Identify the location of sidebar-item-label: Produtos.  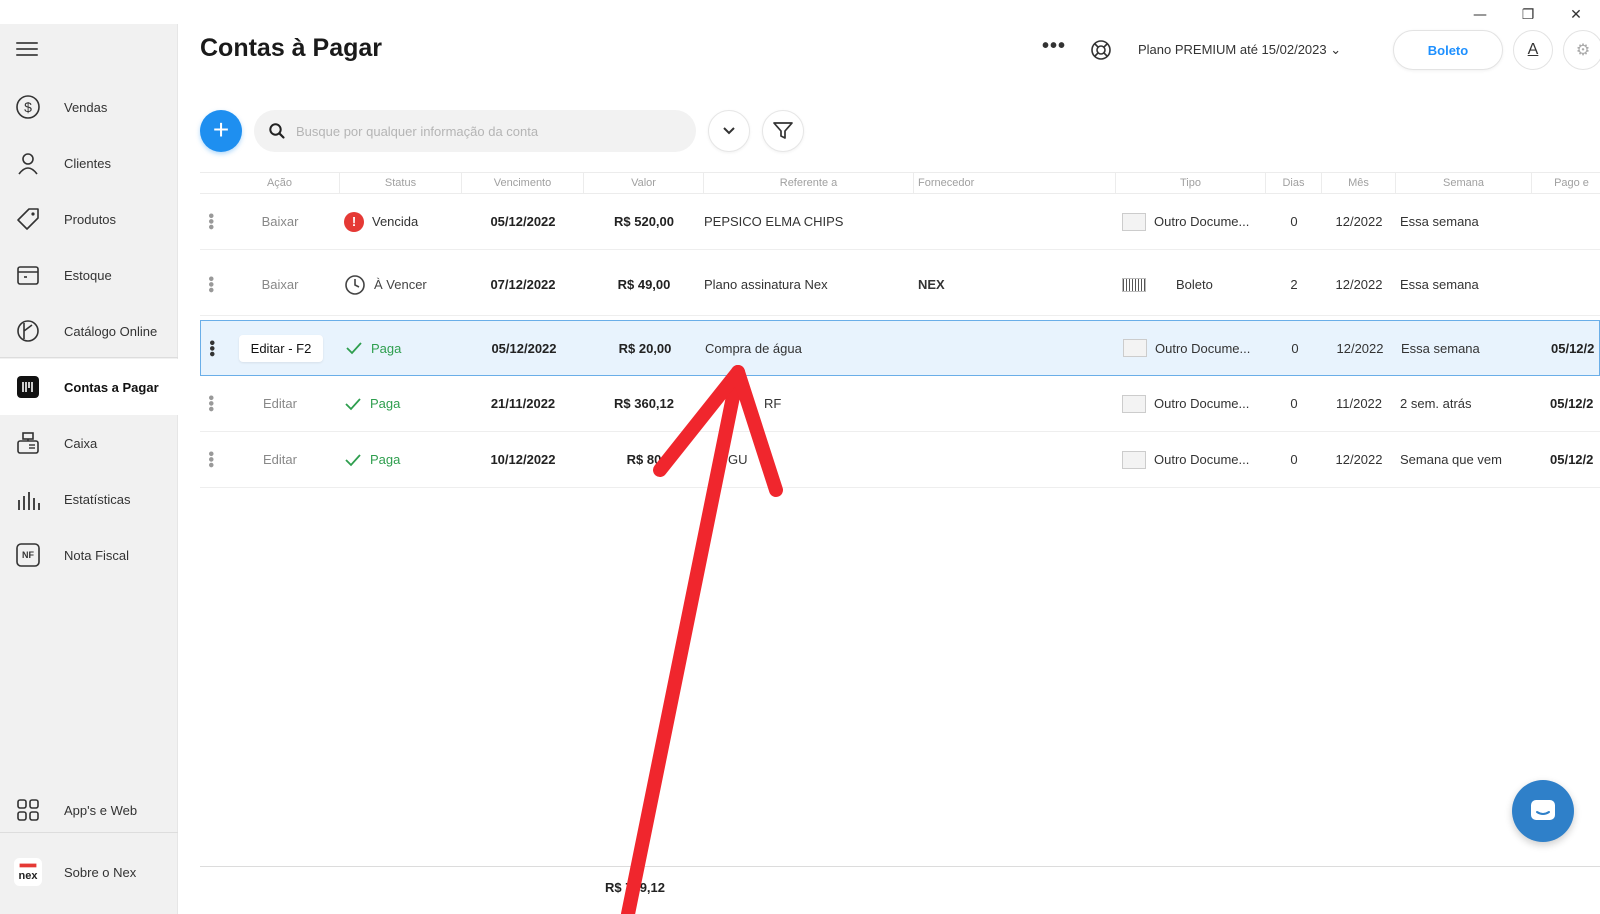
(90, 219).